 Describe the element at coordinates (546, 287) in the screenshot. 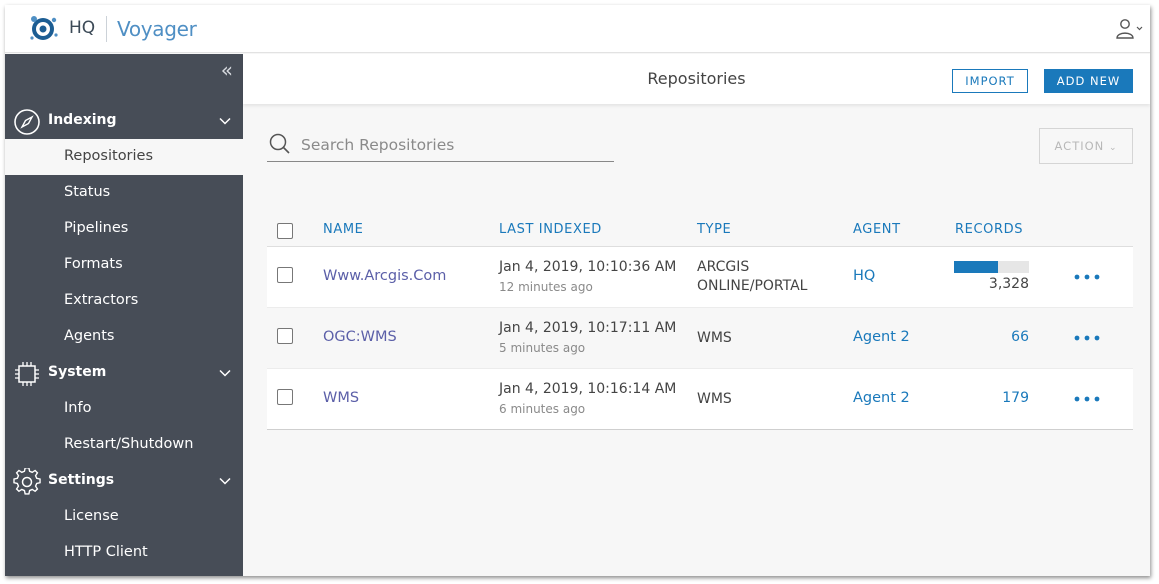

I see `last-indexed-ago: 12 minutes ago` at that location.